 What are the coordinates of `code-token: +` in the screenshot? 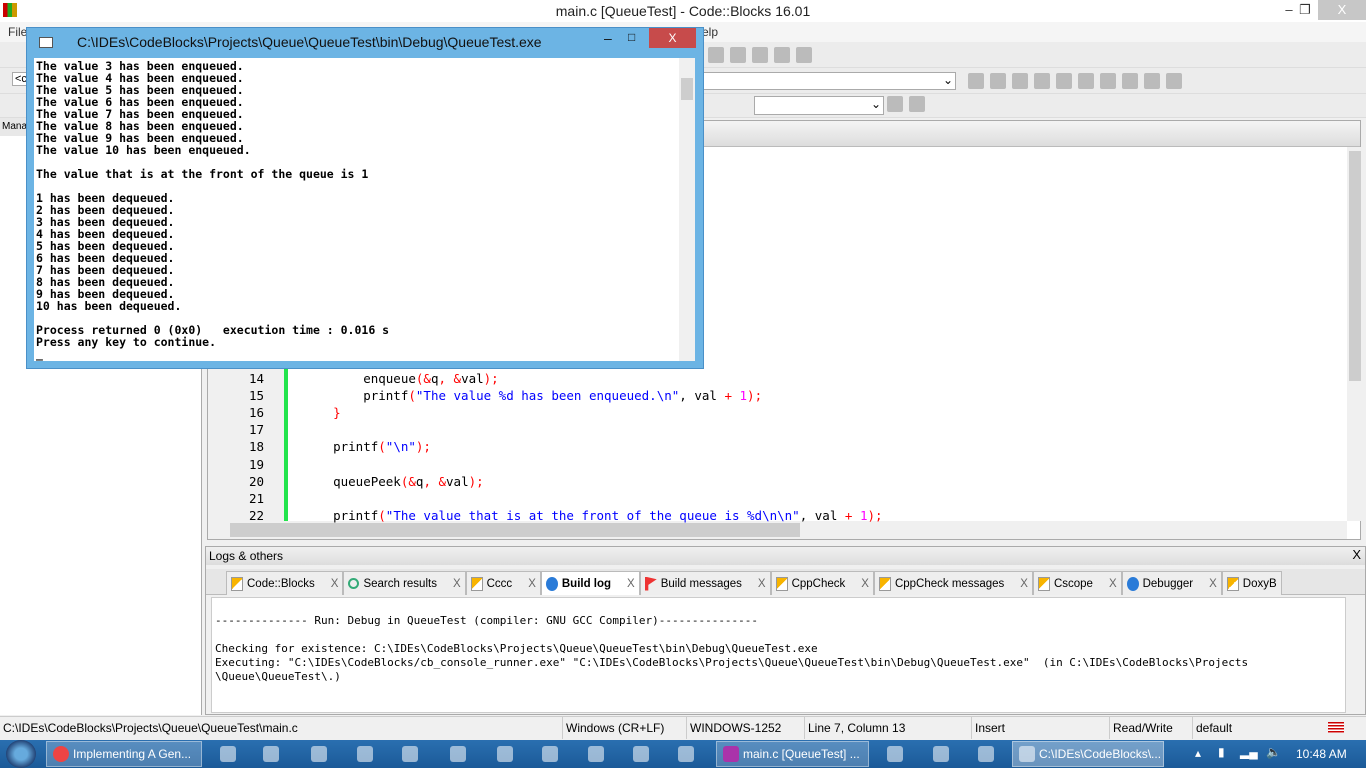 It's located at (852, 515).